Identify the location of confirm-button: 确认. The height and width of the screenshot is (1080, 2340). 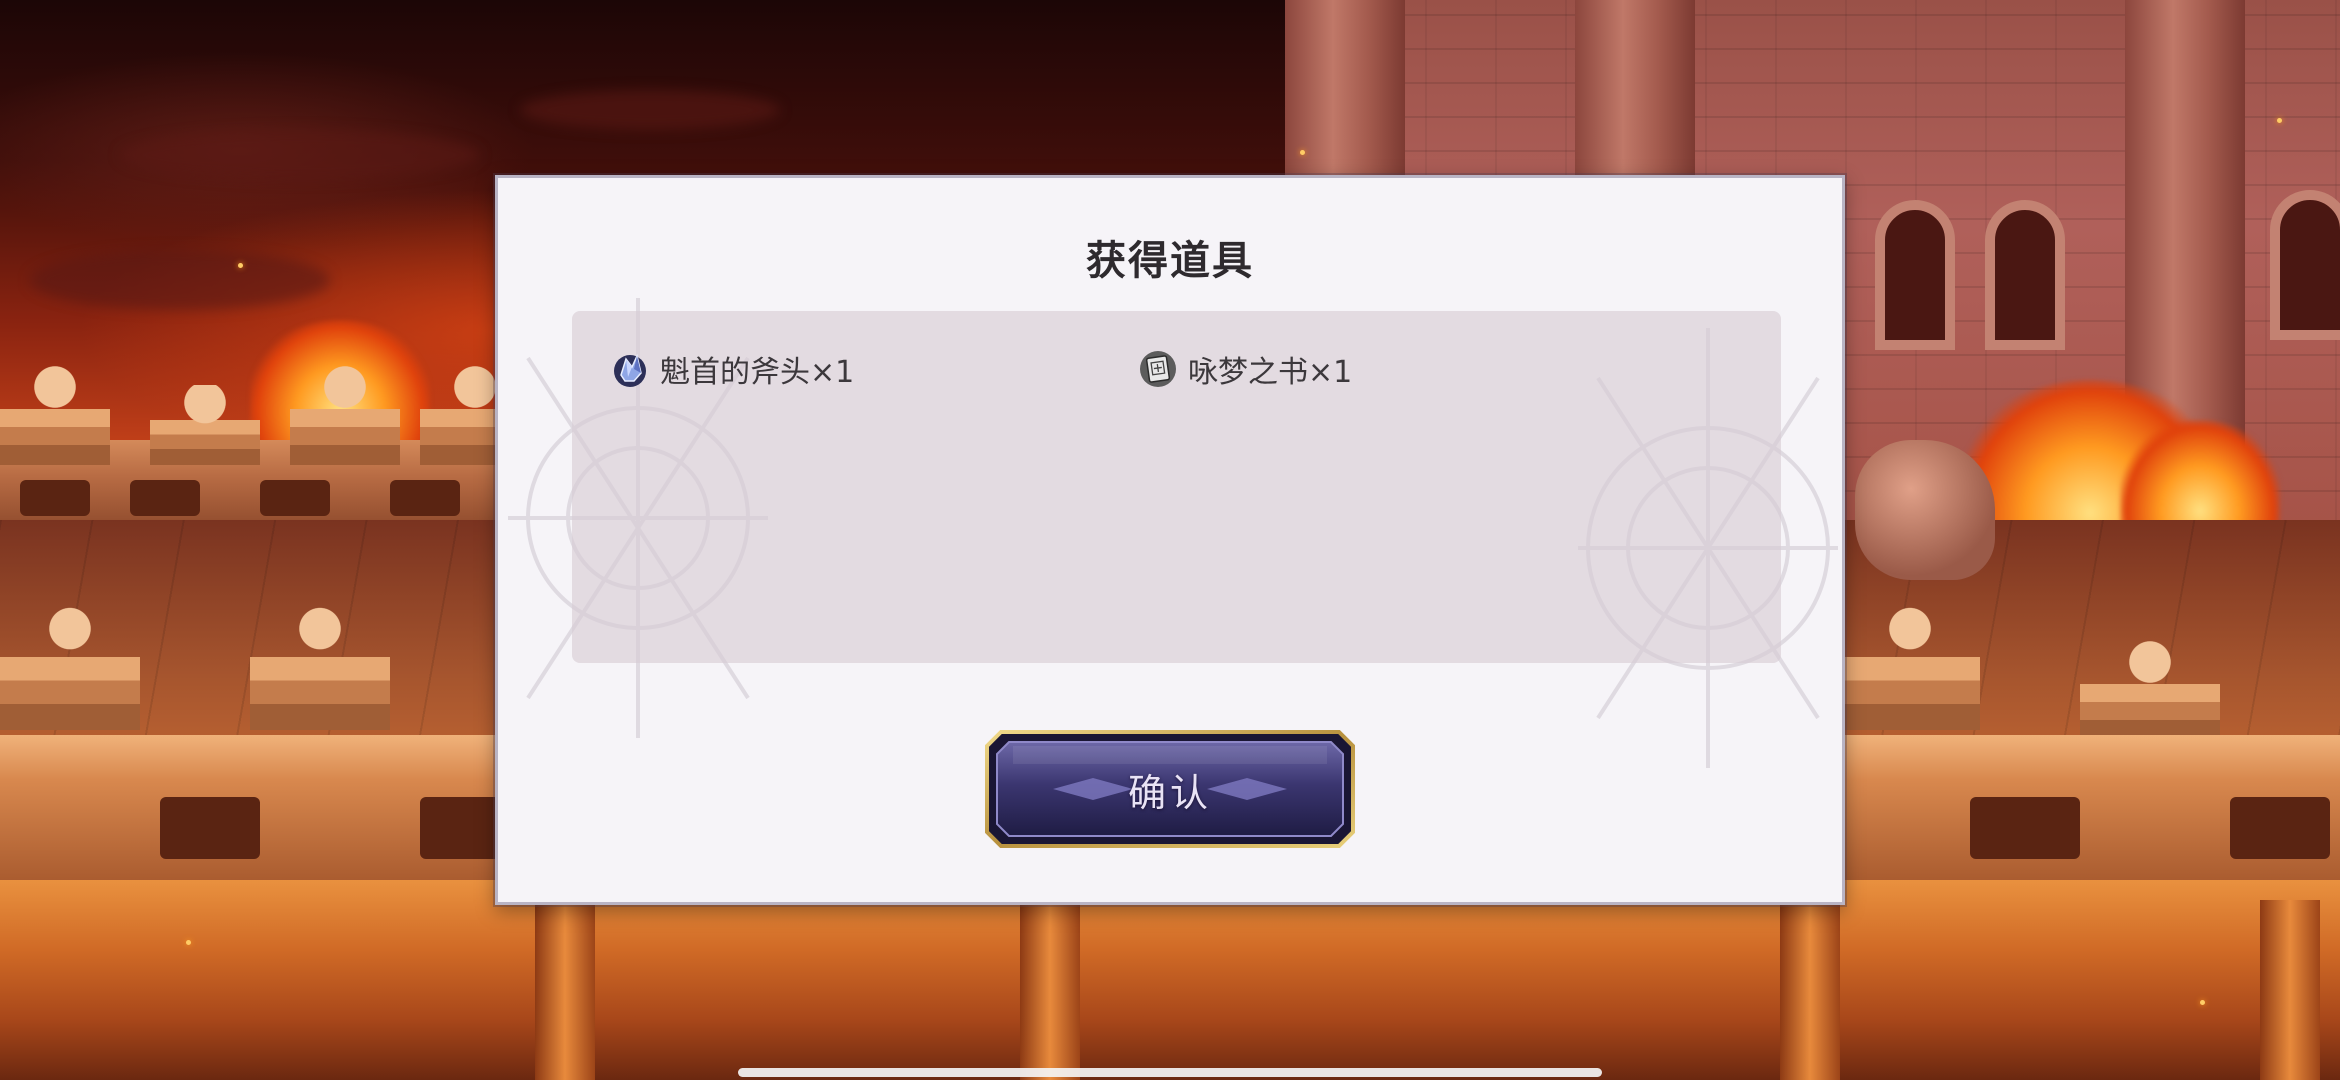
(1170, 789).